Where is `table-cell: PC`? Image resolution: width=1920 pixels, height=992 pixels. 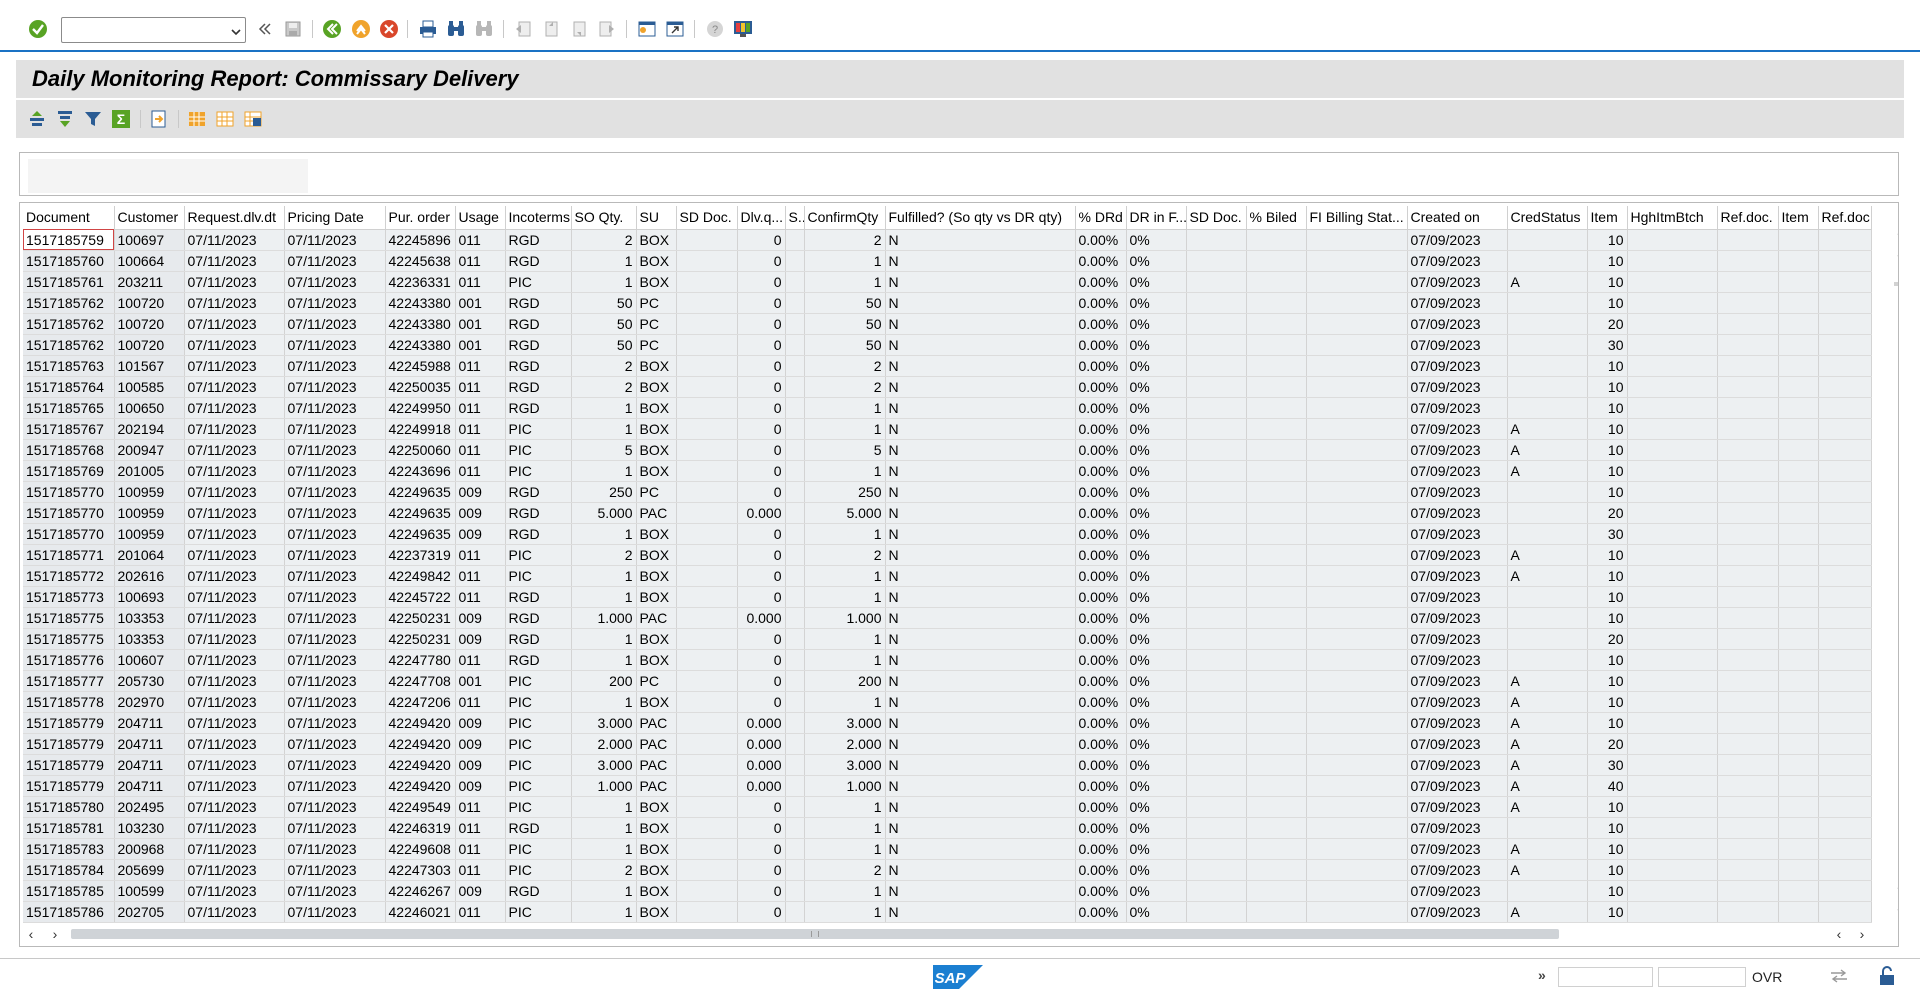 table-cell: PC is located at coordinates (656, 492).